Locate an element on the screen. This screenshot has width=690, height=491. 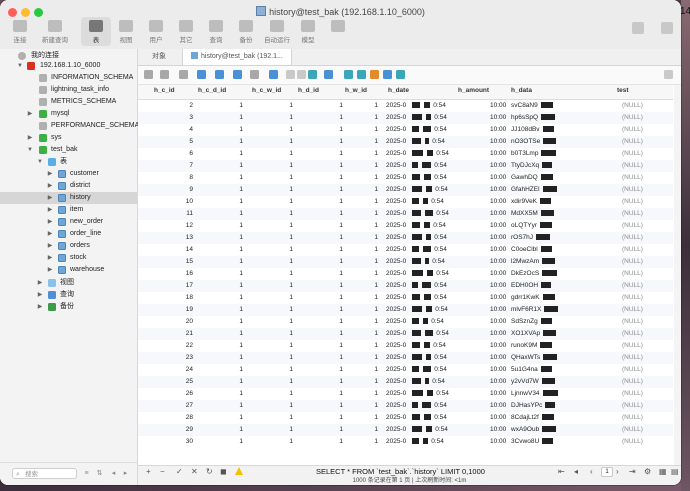
remove-row-button: − is located at coordinates (162, 471).